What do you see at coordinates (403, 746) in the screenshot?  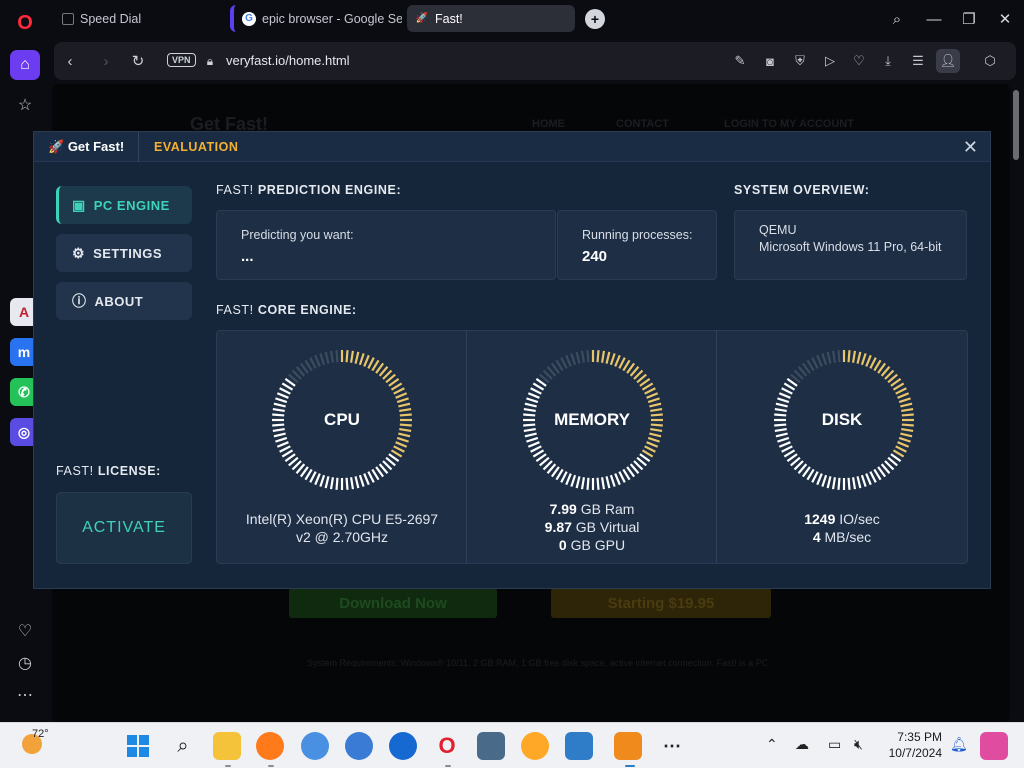 I see `edge-icon` at bounding box center [403, 746].